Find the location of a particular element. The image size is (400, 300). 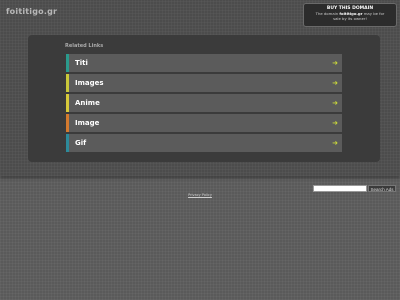

search-ads-button: Search Ads is located at coordinates (382, 188).